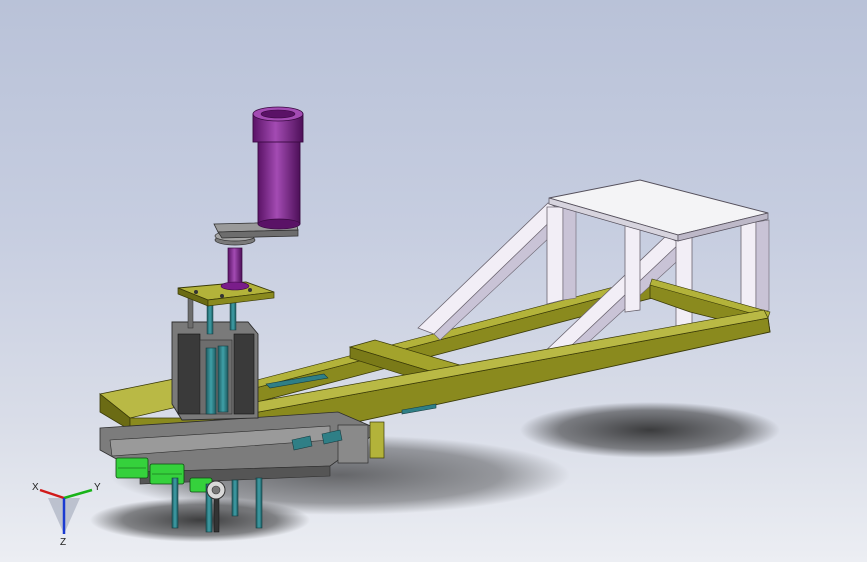 This screenshot has height=562, width=867. Describe the element at coordinates (216, 490) in the screenshot. I see `pulley-wheel` at that location.